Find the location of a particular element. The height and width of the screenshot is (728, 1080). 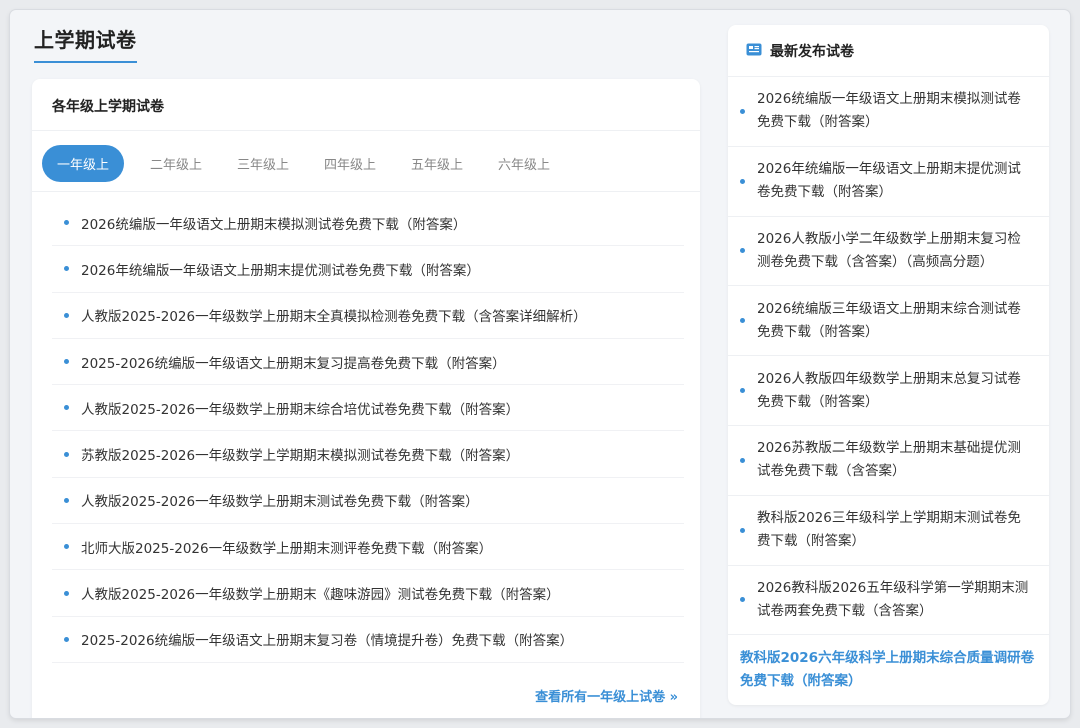

exam-link: 2025-2026统编版一年级语文上册期末复习提高卷免费下载（附答案） is located at coordinates (293, 362).